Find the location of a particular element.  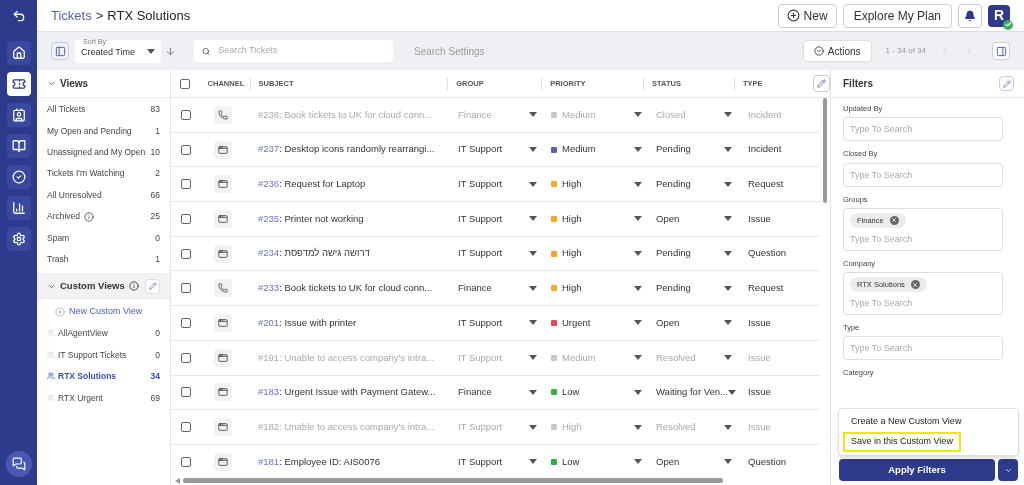

ticket-row: #237: Desktop icons randomly rearrangi... IT Support Medium Pending Incident is located at coordinates (495, 150).